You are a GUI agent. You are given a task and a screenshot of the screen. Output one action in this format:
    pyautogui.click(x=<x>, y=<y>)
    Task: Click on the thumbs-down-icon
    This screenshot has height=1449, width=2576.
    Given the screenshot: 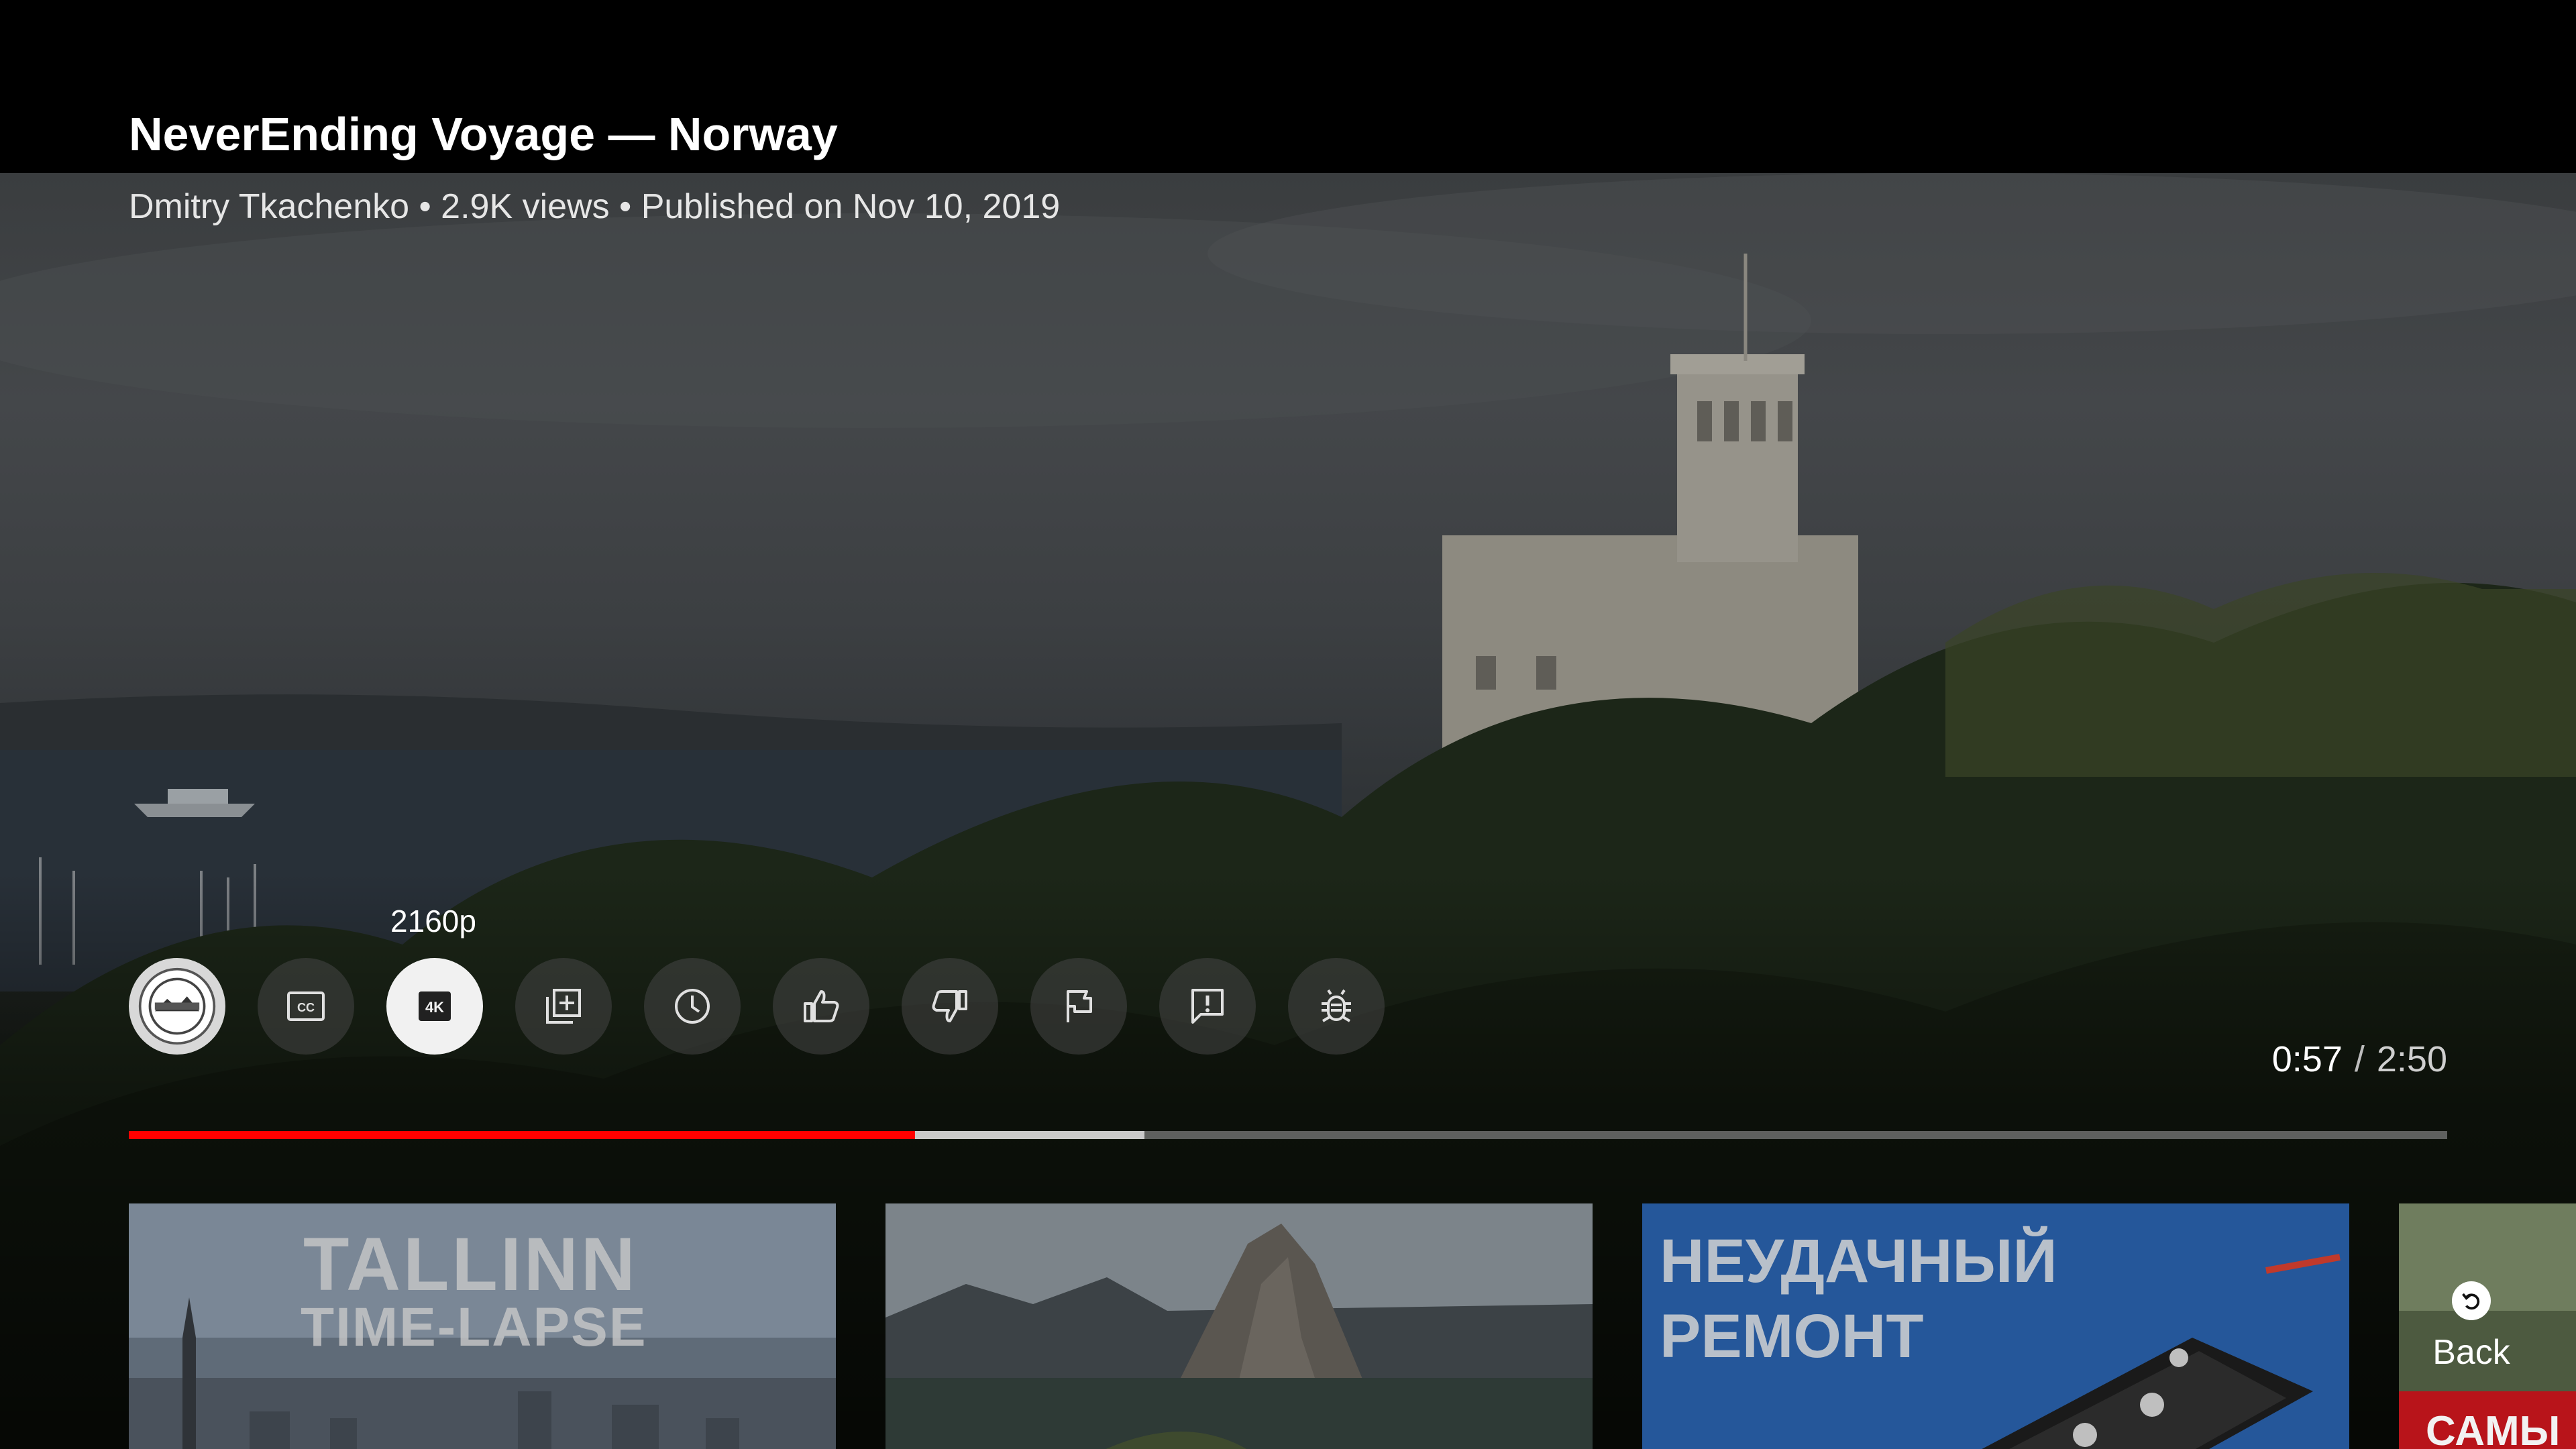 What is the action you would take?
    pyautogui.click(x=949, y=1006)
    